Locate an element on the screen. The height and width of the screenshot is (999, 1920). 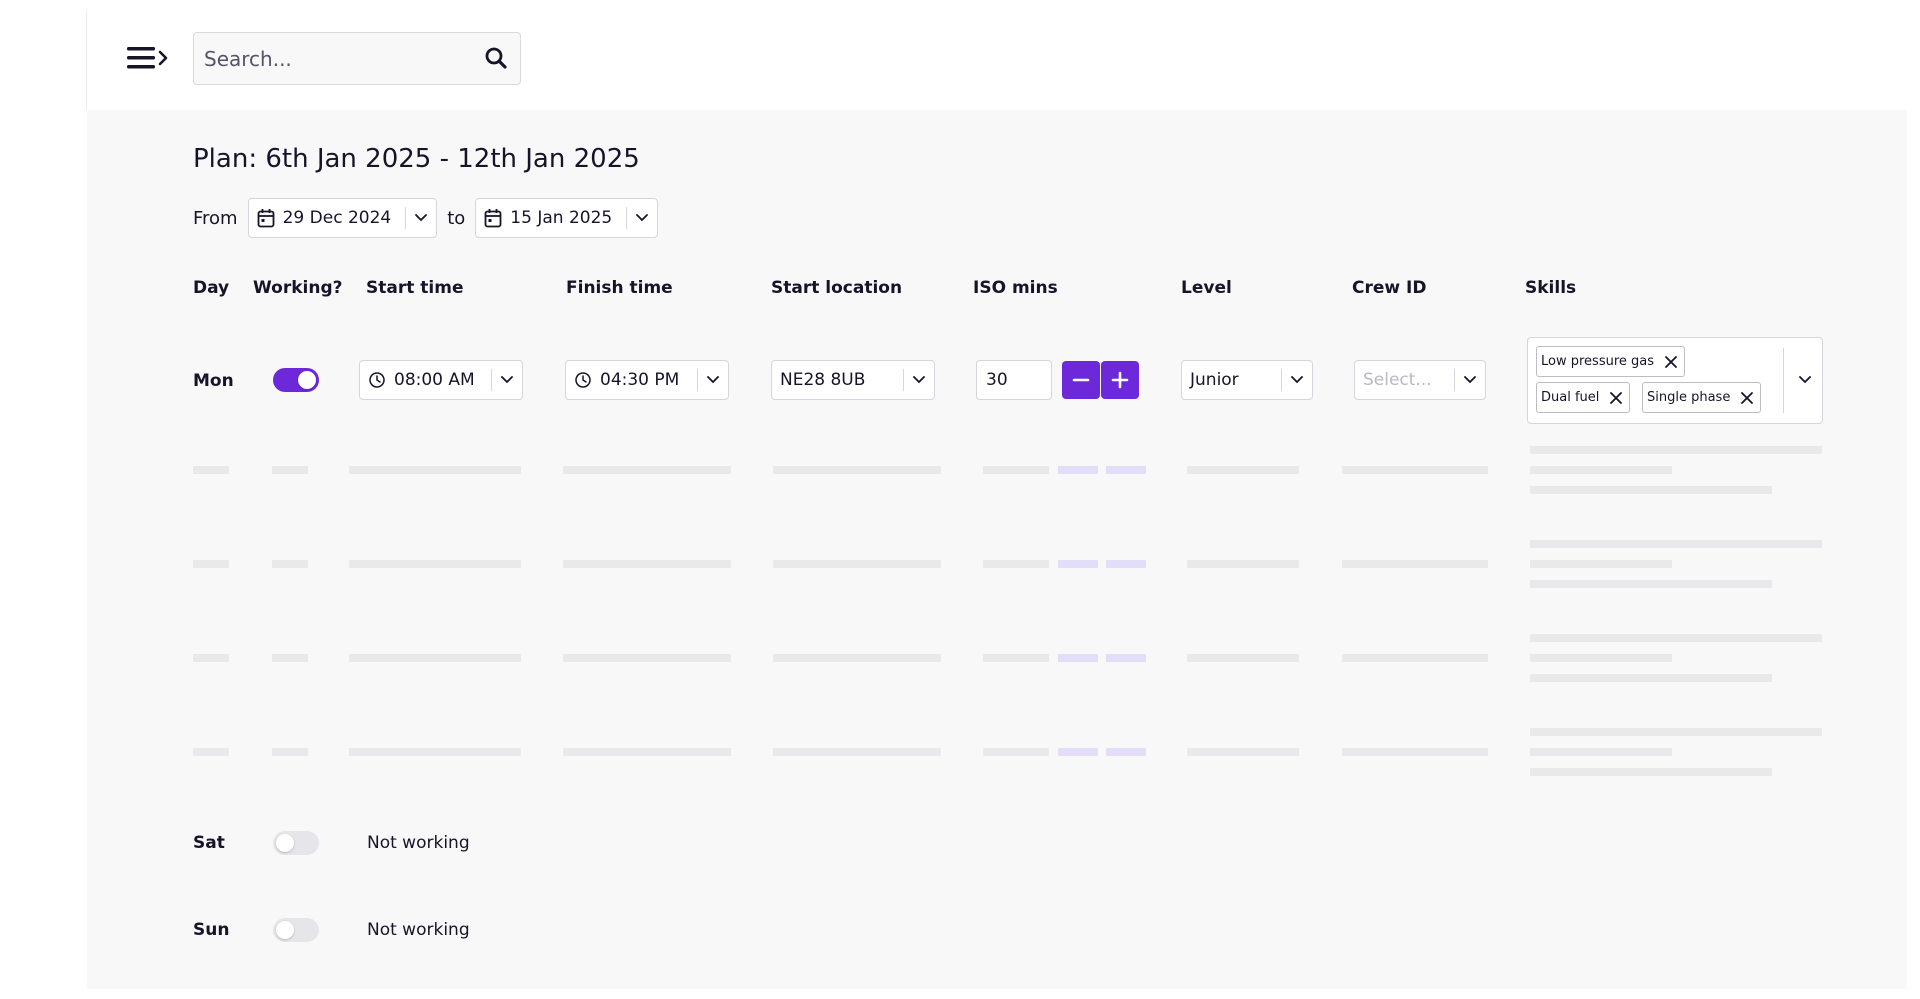
finish-time-select: 04:30 PM is located at coordinates (647, 380).